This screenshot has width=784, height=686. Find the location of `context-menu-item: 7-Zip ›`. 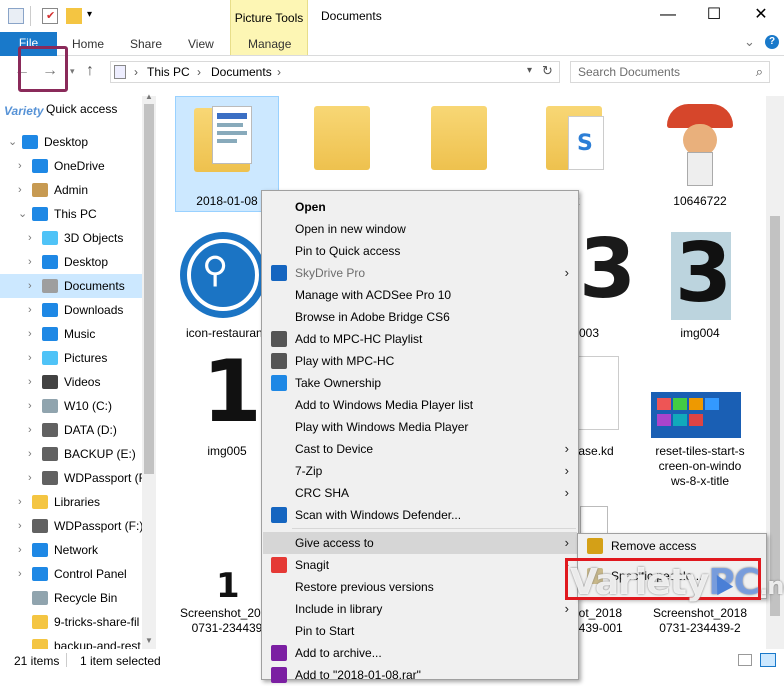

context-menu-item: 7-Zip › is located at coordinates (420, 471).